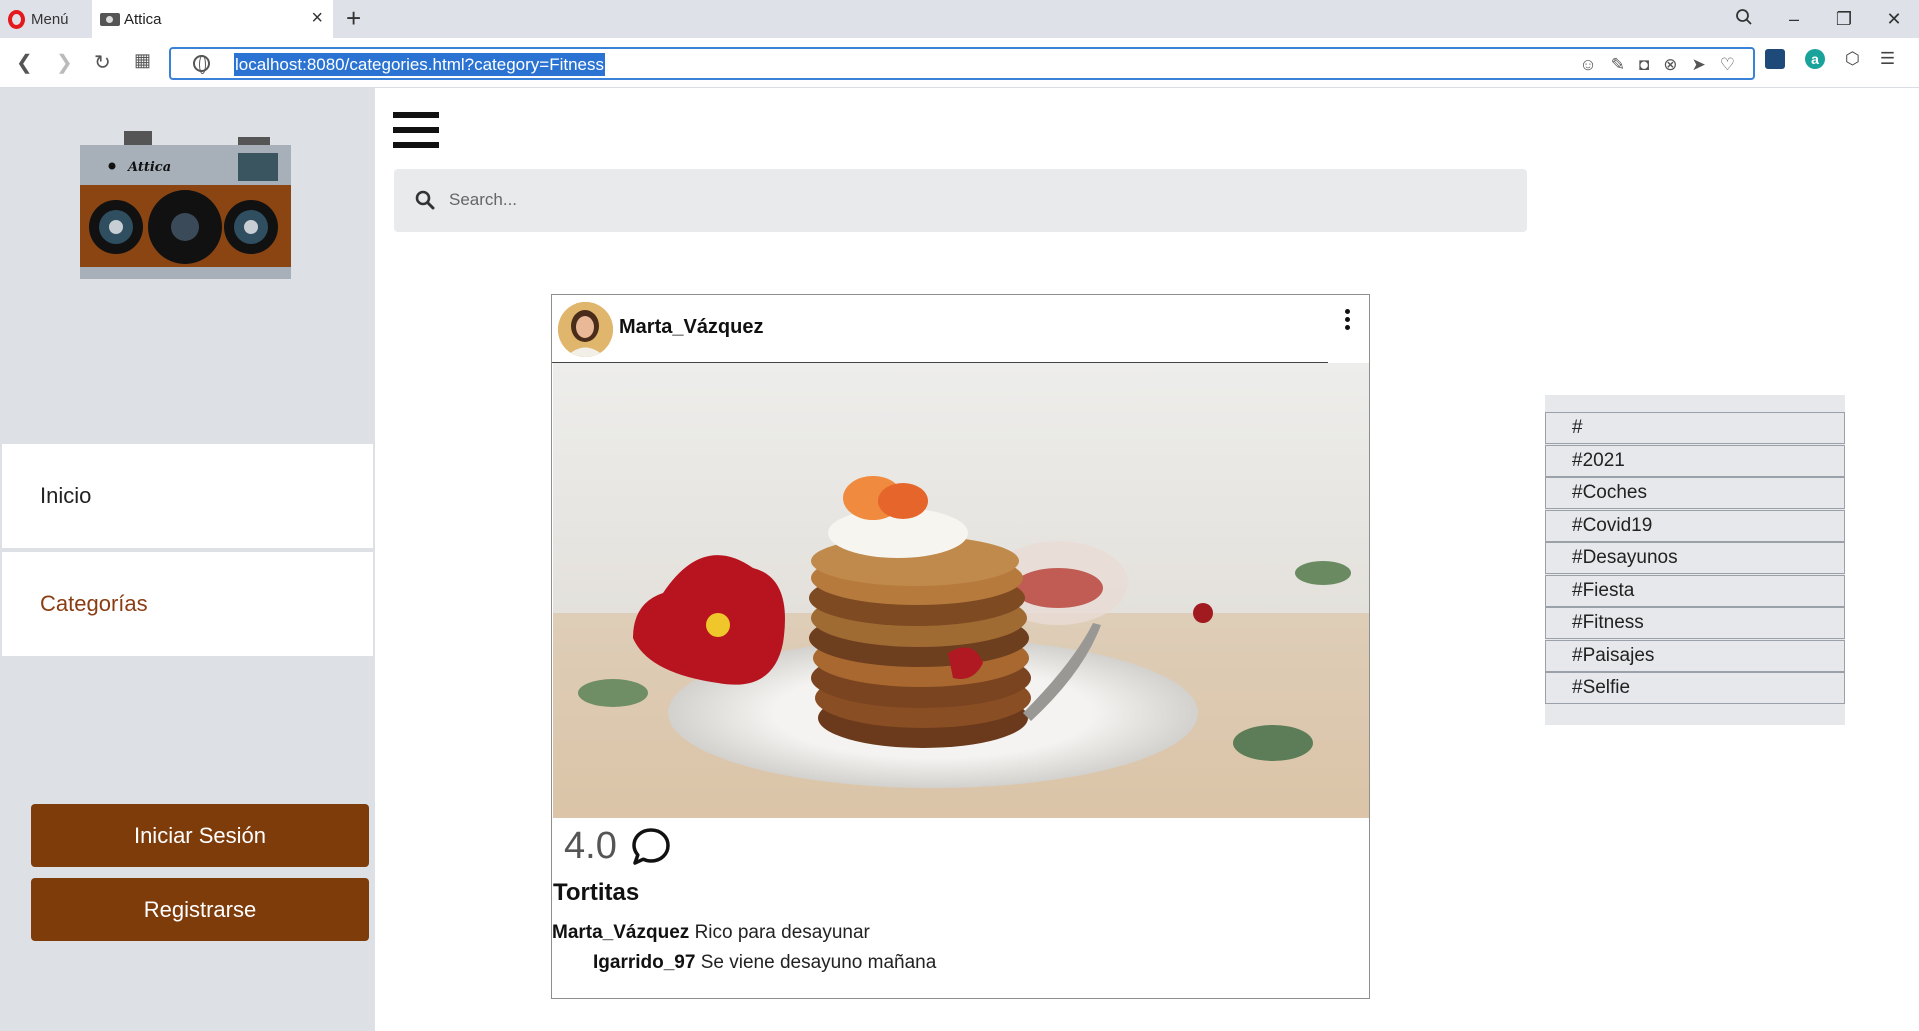 Image resolution: width=1919 pixels, height=1031 pixels. What do you see at coordinates (651, 847) in the screenshot?
I see `comment-icon` at bounding box center [651, 847].